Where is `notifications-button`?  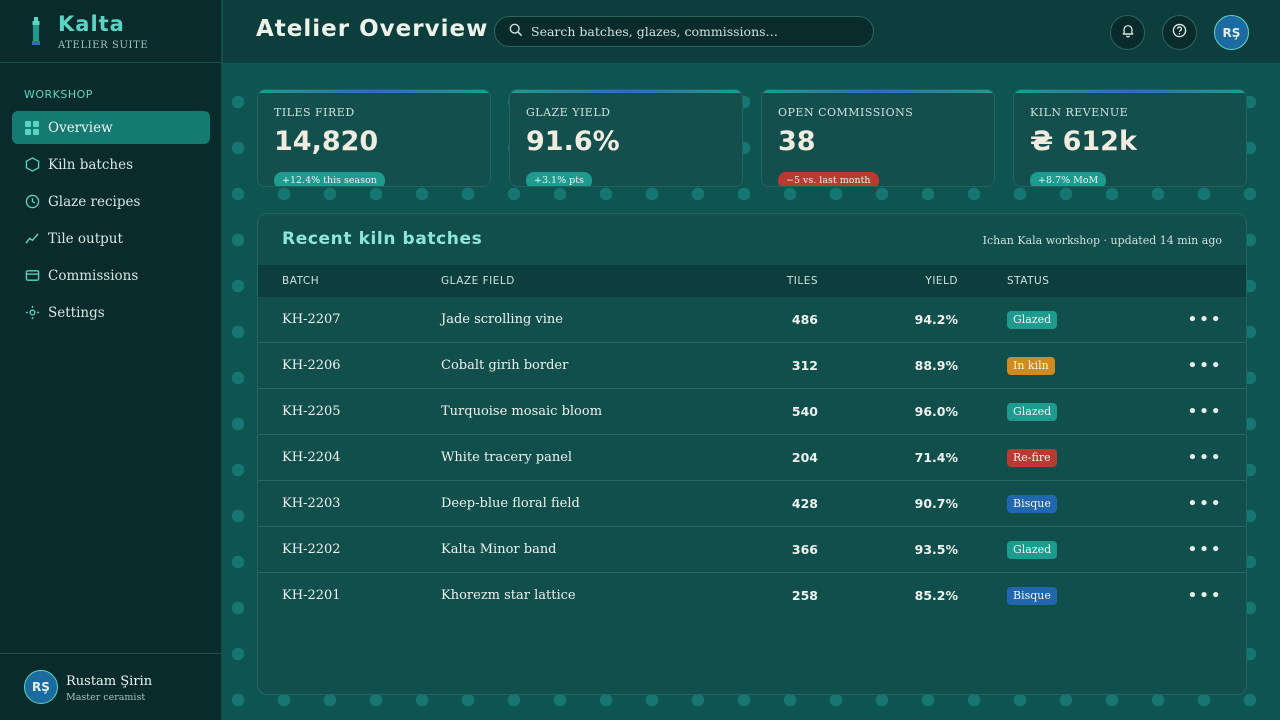
notifications-button is located at coordinates (1127, 32).